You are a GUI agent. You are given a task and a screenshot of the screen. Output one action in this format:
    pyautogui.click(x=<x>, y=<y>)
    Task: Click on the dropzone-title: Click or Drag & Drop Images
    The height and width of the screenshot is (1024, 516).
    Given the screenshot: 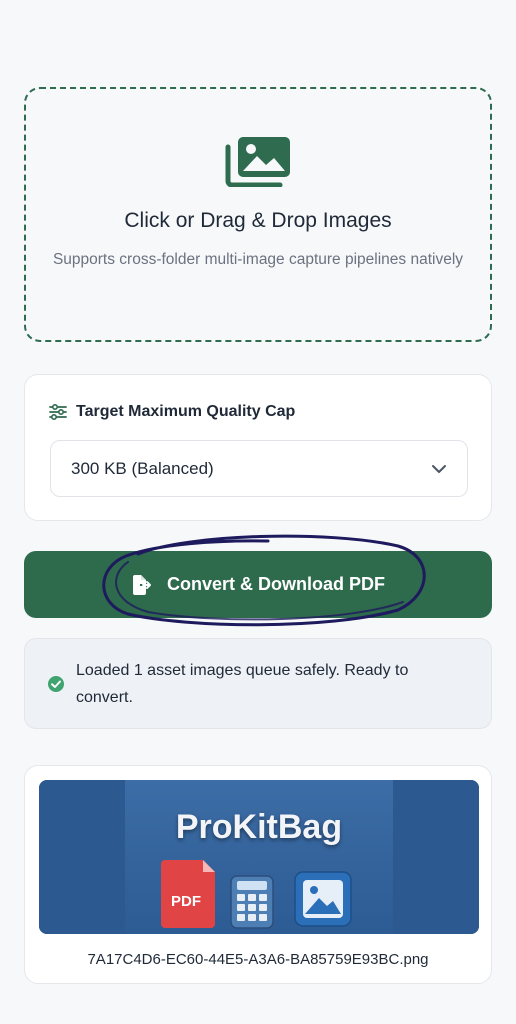 What is the action you would take?
    pyautogui.click(x=258, y=220)
    